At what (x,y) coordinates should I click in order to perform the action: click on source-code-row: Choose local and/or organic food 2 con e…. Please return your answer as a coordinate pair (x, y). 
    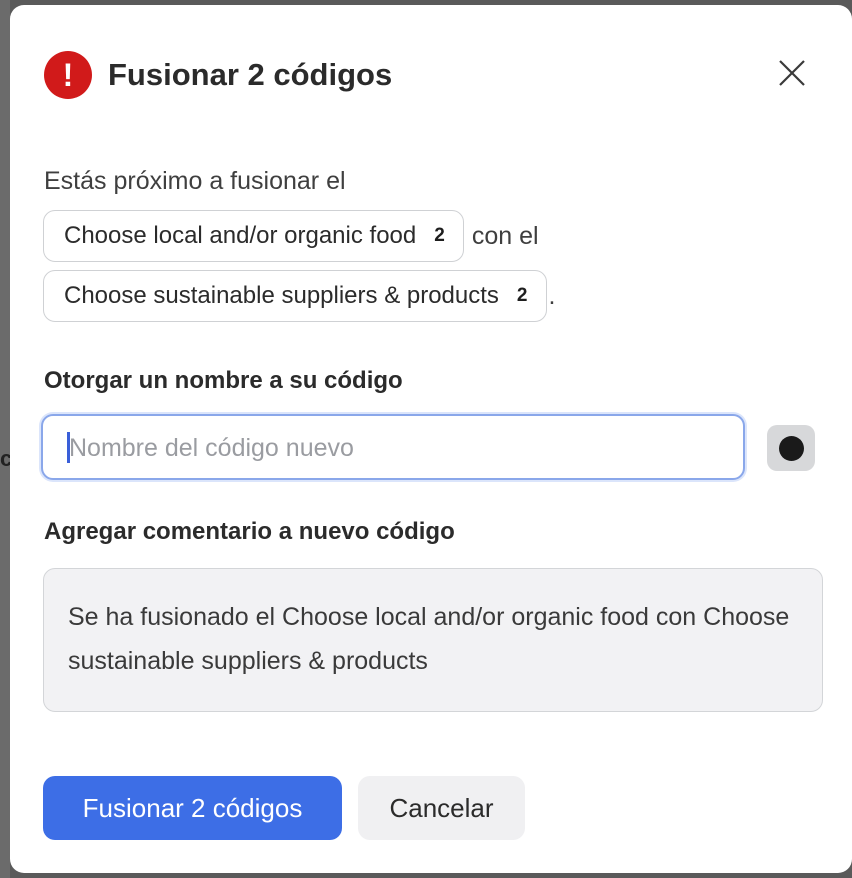
    Looking at the image, I should click on (291, 236).